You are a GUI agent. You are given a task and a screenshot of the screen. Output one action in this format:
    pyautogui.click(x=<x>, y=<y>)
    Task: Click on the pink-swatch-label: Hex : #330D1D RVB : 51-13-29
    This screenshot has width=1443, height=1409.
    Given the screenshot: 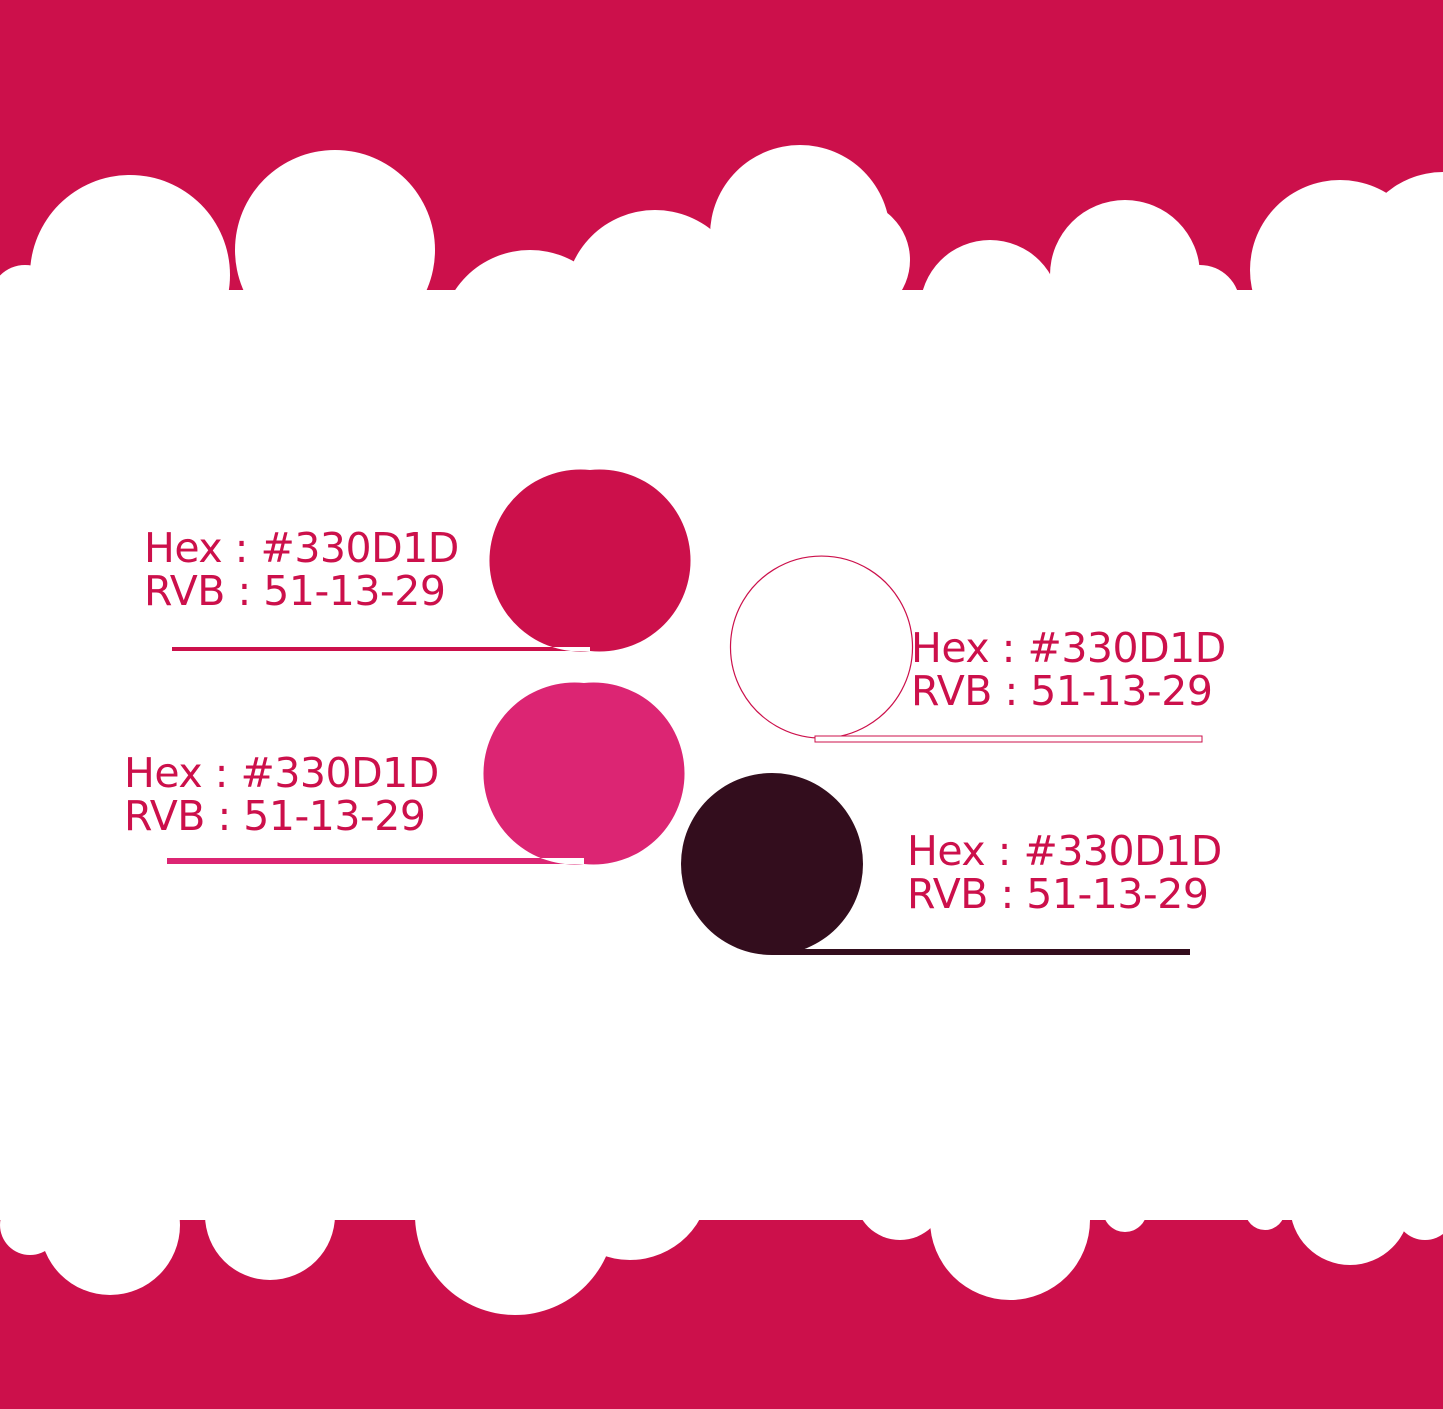 What is the action you would take?
    pyautogui.click(x=281, y=795)
    